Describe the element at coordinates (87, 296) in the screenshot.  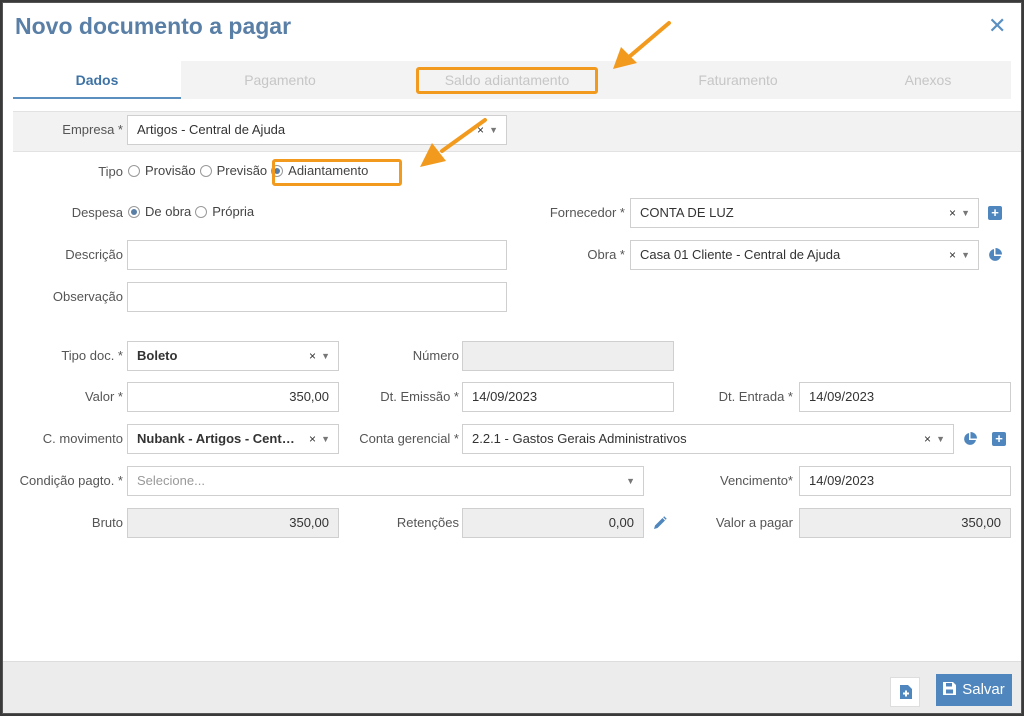
I see `observacao-label: Observação` at that location.